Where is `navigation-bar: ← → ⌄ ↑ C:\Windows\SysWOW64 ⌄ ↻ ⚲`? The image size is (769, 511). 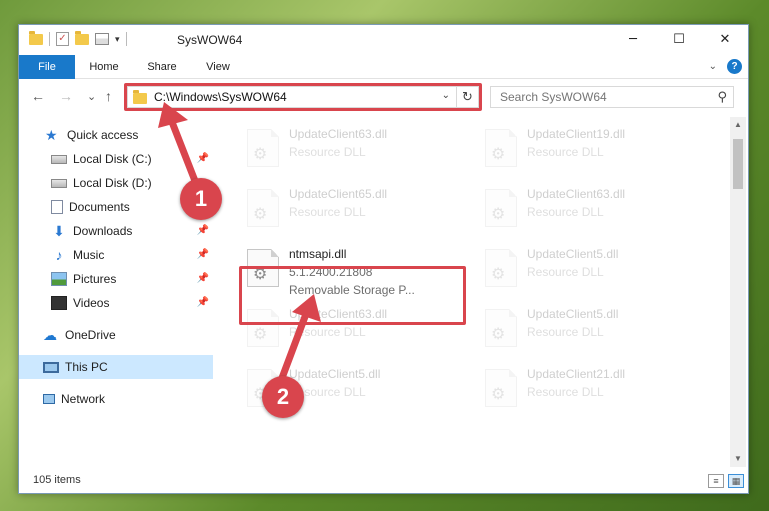 navigation-bar: ← → ⌄ ↑ C:\Windows\SysWOW64 ⌄ ↻ ⚲ is located at coordinates (383, 97).